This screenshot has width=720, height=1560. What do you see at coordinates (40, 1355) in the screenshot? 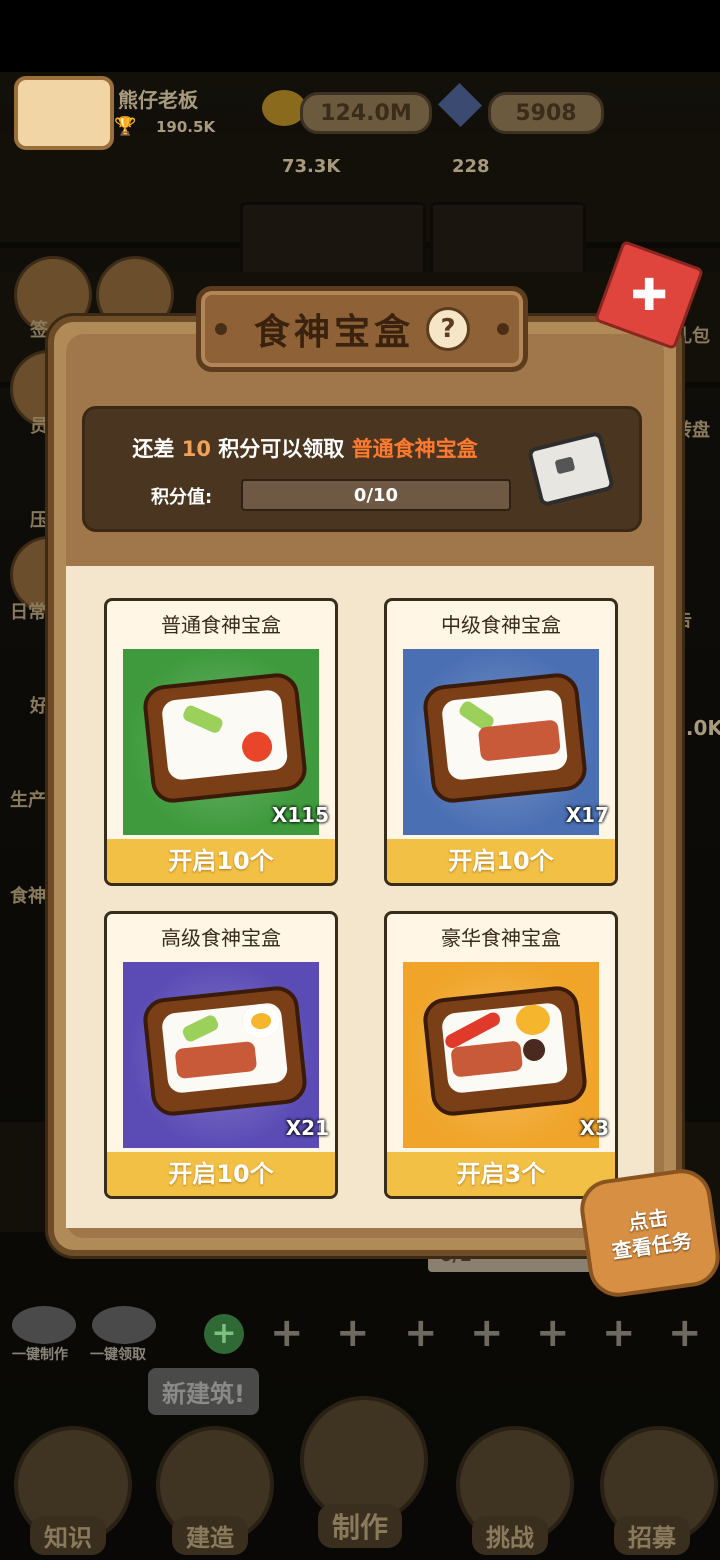
I see `quick-make-label: 一键制作` at bounding box center [40, 1355].